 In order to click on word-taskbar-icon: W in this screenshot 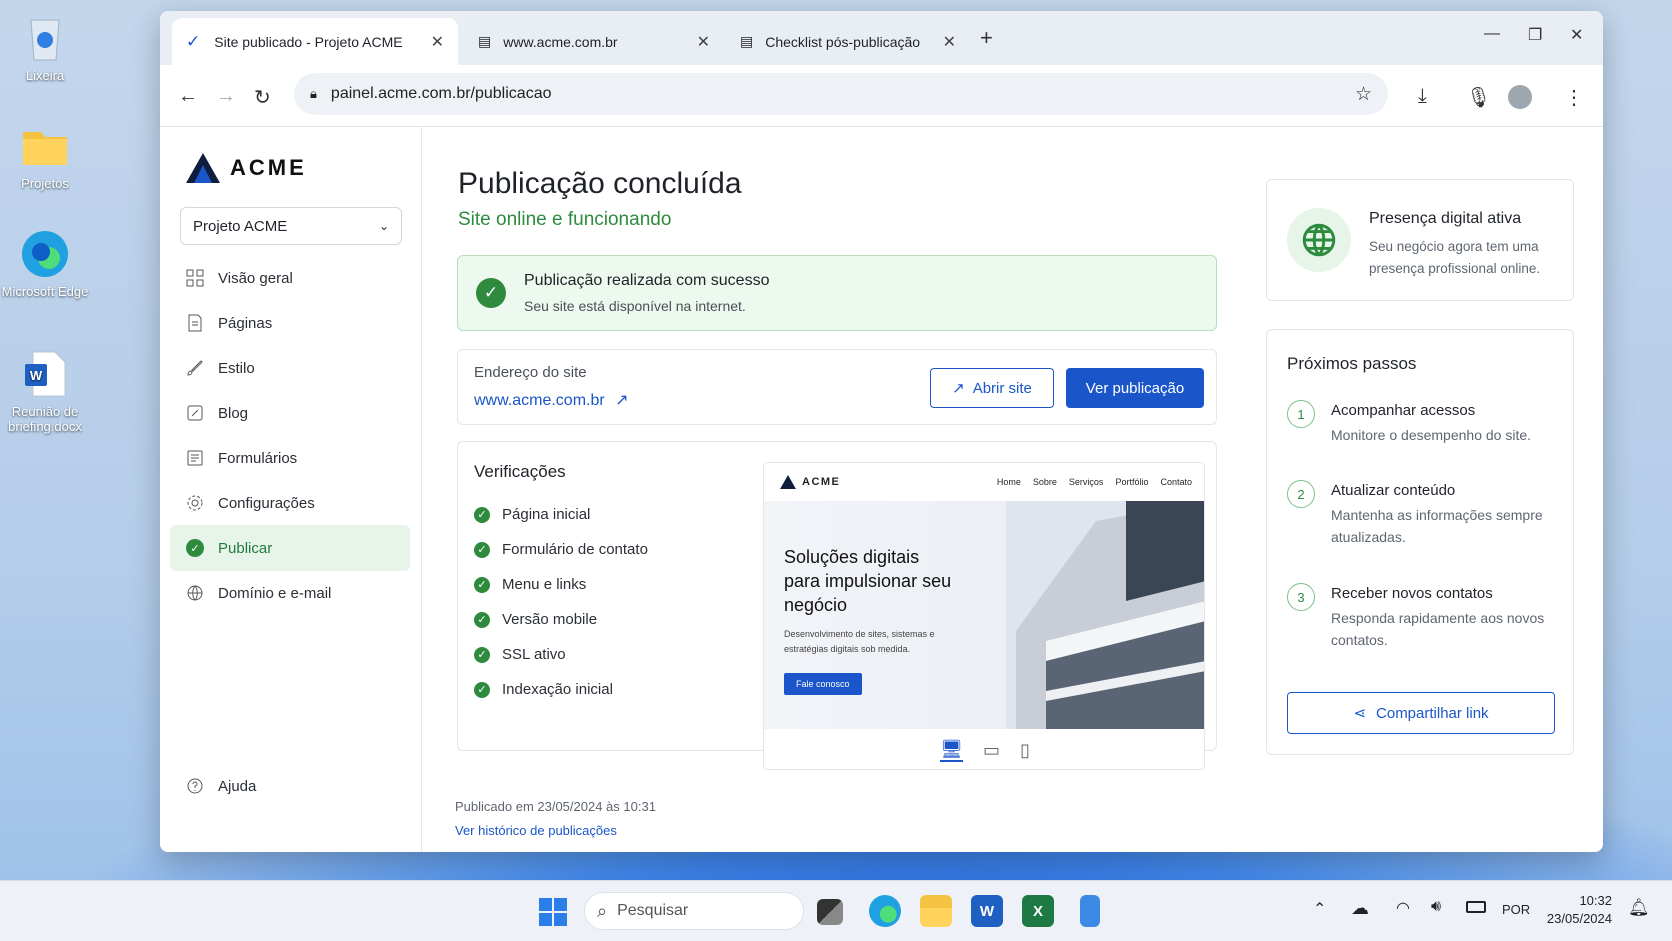, I will do `click(987, 911)`.